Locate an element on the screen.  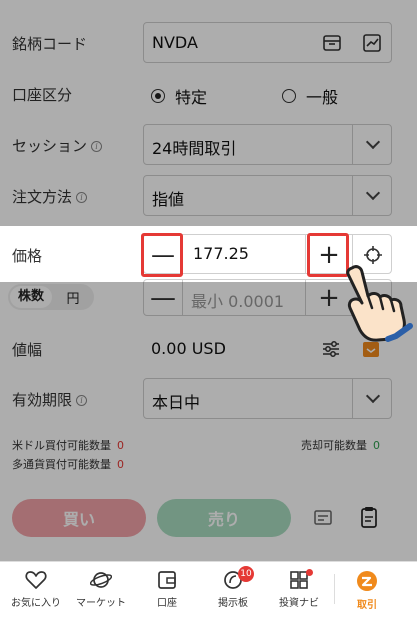
tab-market: マーケット is located at coordinates (101, 589).